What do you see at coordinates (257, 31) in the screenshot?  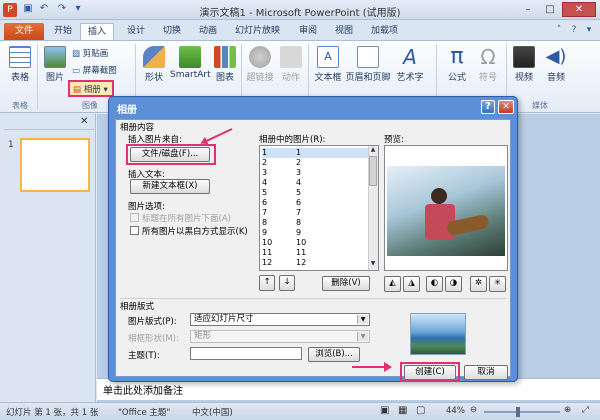 I see `tab-slideshow: 幻灯片放映` at bounding box center [257, 31].